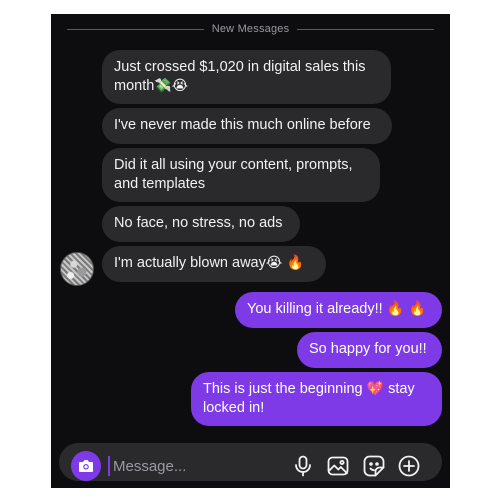 This screenshot has width=500, height=500. I want to click on message-emoji: 🔥 🔥, so click(406, 309).